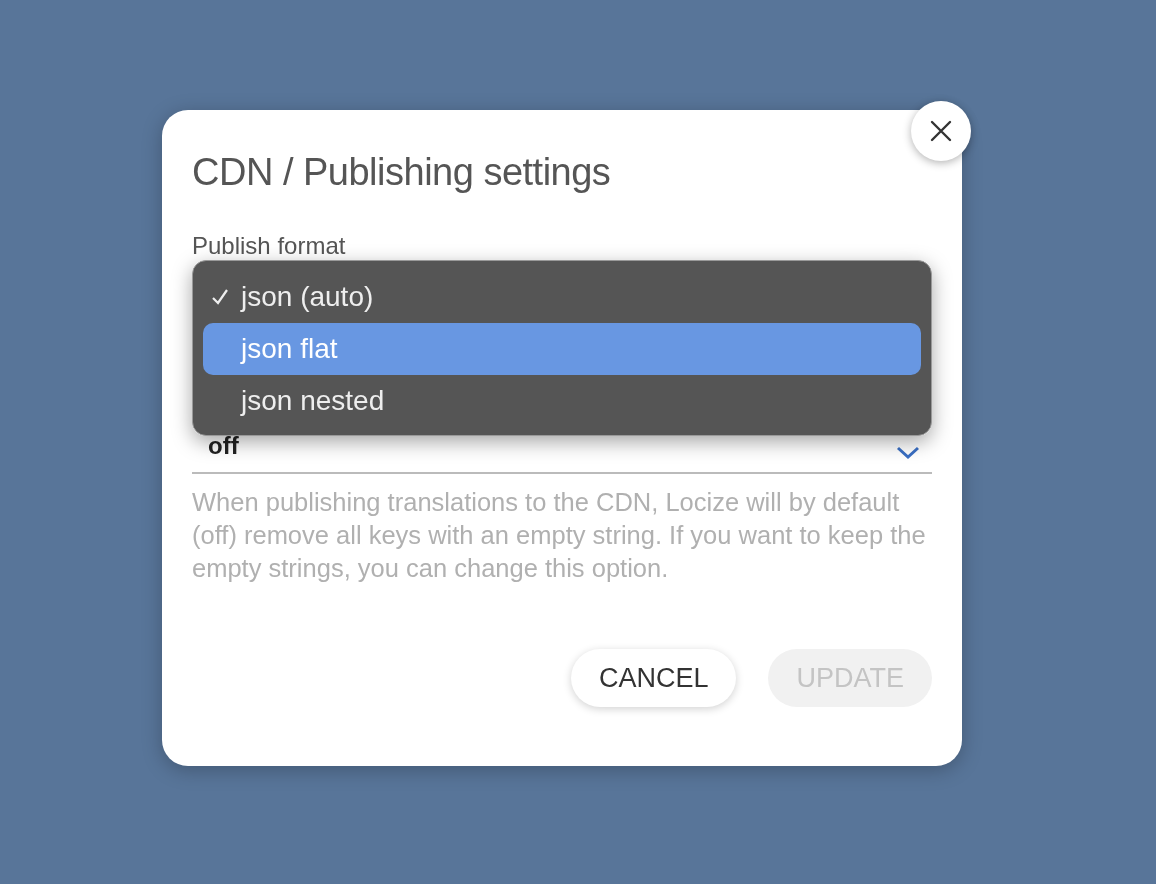 Image resolution: width=1156 pixels, height=884 pixels. What do you see at coordinates (559, 535) in the screenshot?
I see `help-text: When publishing translations to the CDN, Locize will by default (off) remove all keys with an empty string. If you want to keep the empty strings, you can change this option.` at bounding box center [559, 535].